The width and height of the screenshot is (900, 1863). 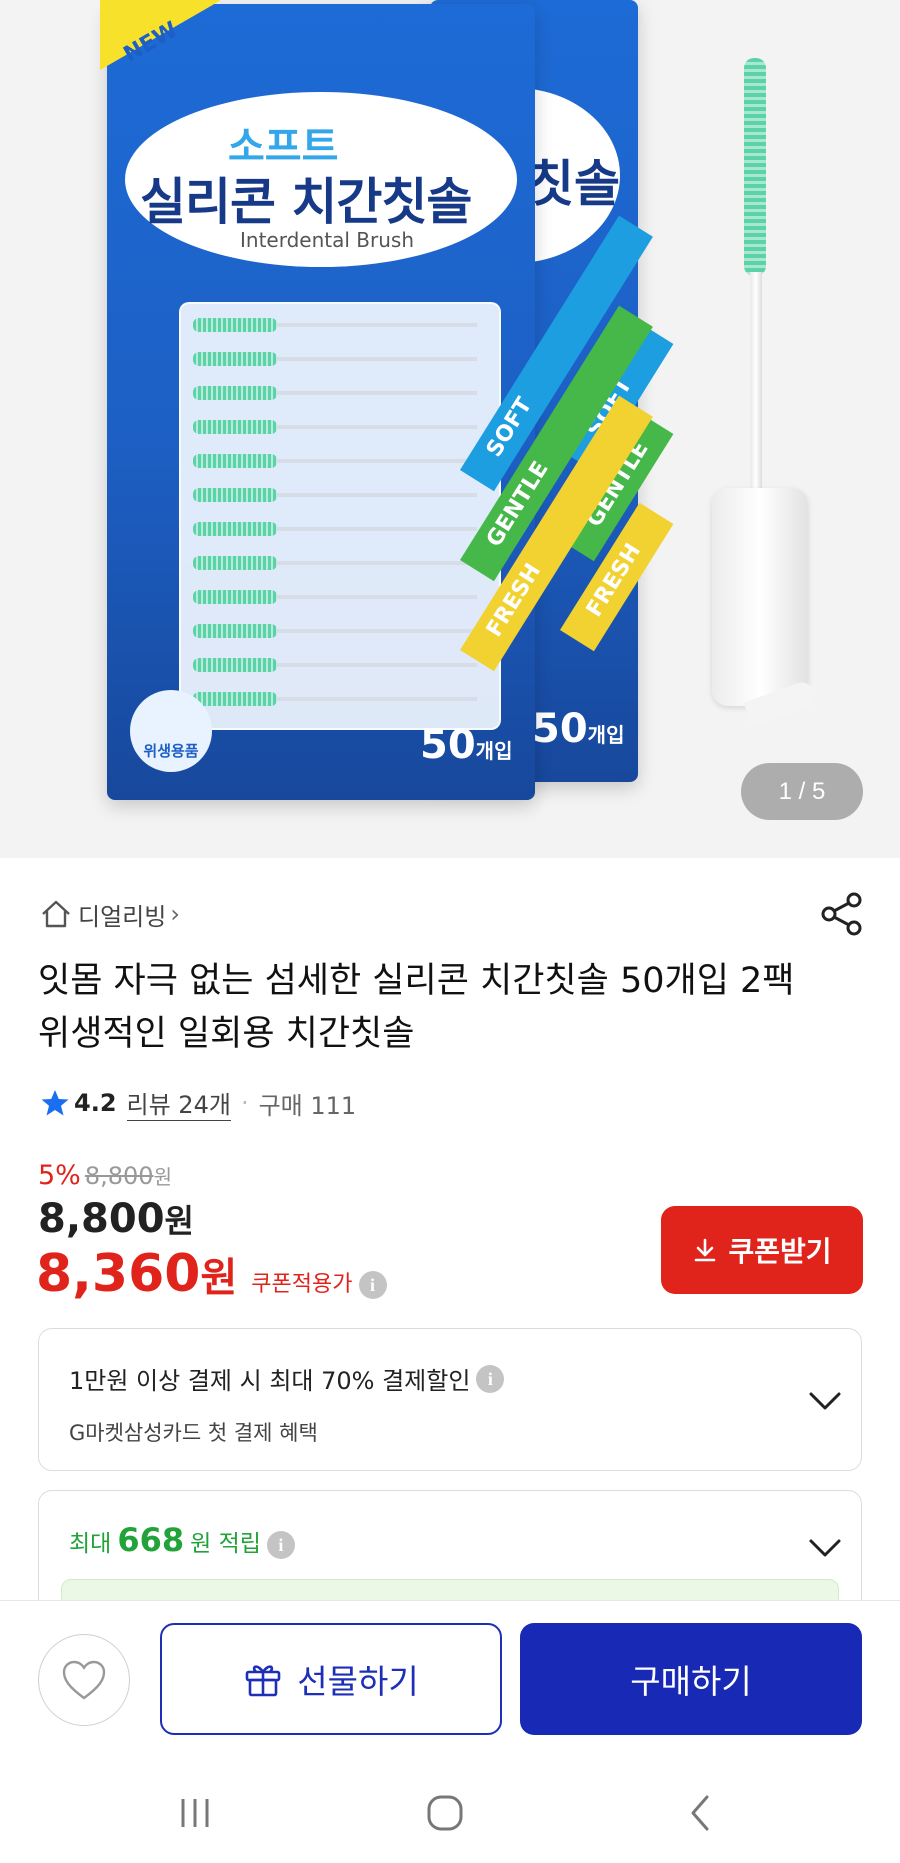 What do you see at coordinates (466, 745) in the screenshot?
I see `package-count: 50개입` at bounding box center [466, 745].